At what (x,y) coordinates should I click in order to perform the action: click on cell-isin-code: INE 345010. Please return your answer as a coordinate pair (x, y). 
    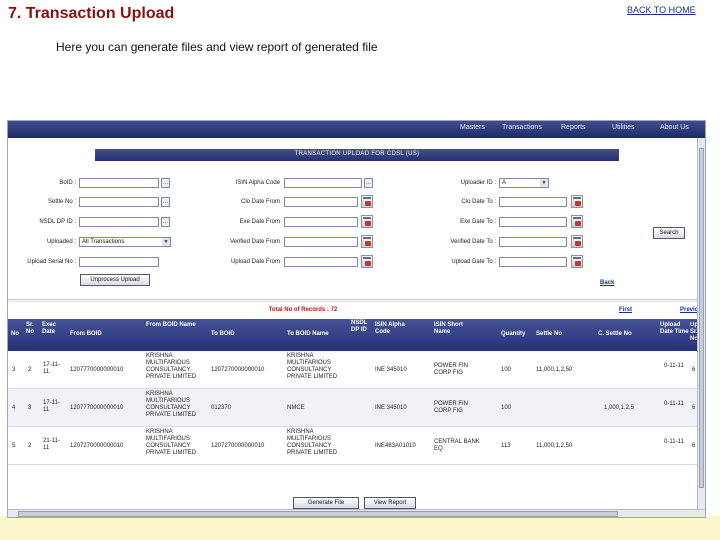
    Looking at the image, I should click on (391, 408).